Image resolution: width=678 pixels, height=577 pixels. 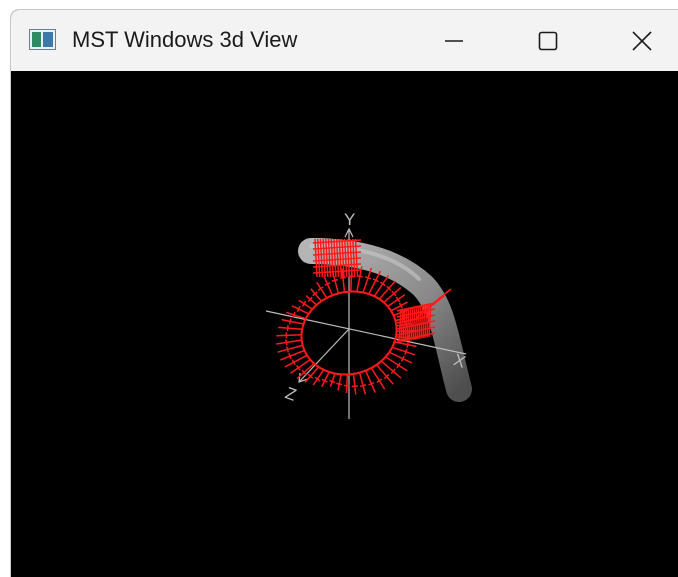 I want to click on minimize-icon, so click(x=454, y=40).